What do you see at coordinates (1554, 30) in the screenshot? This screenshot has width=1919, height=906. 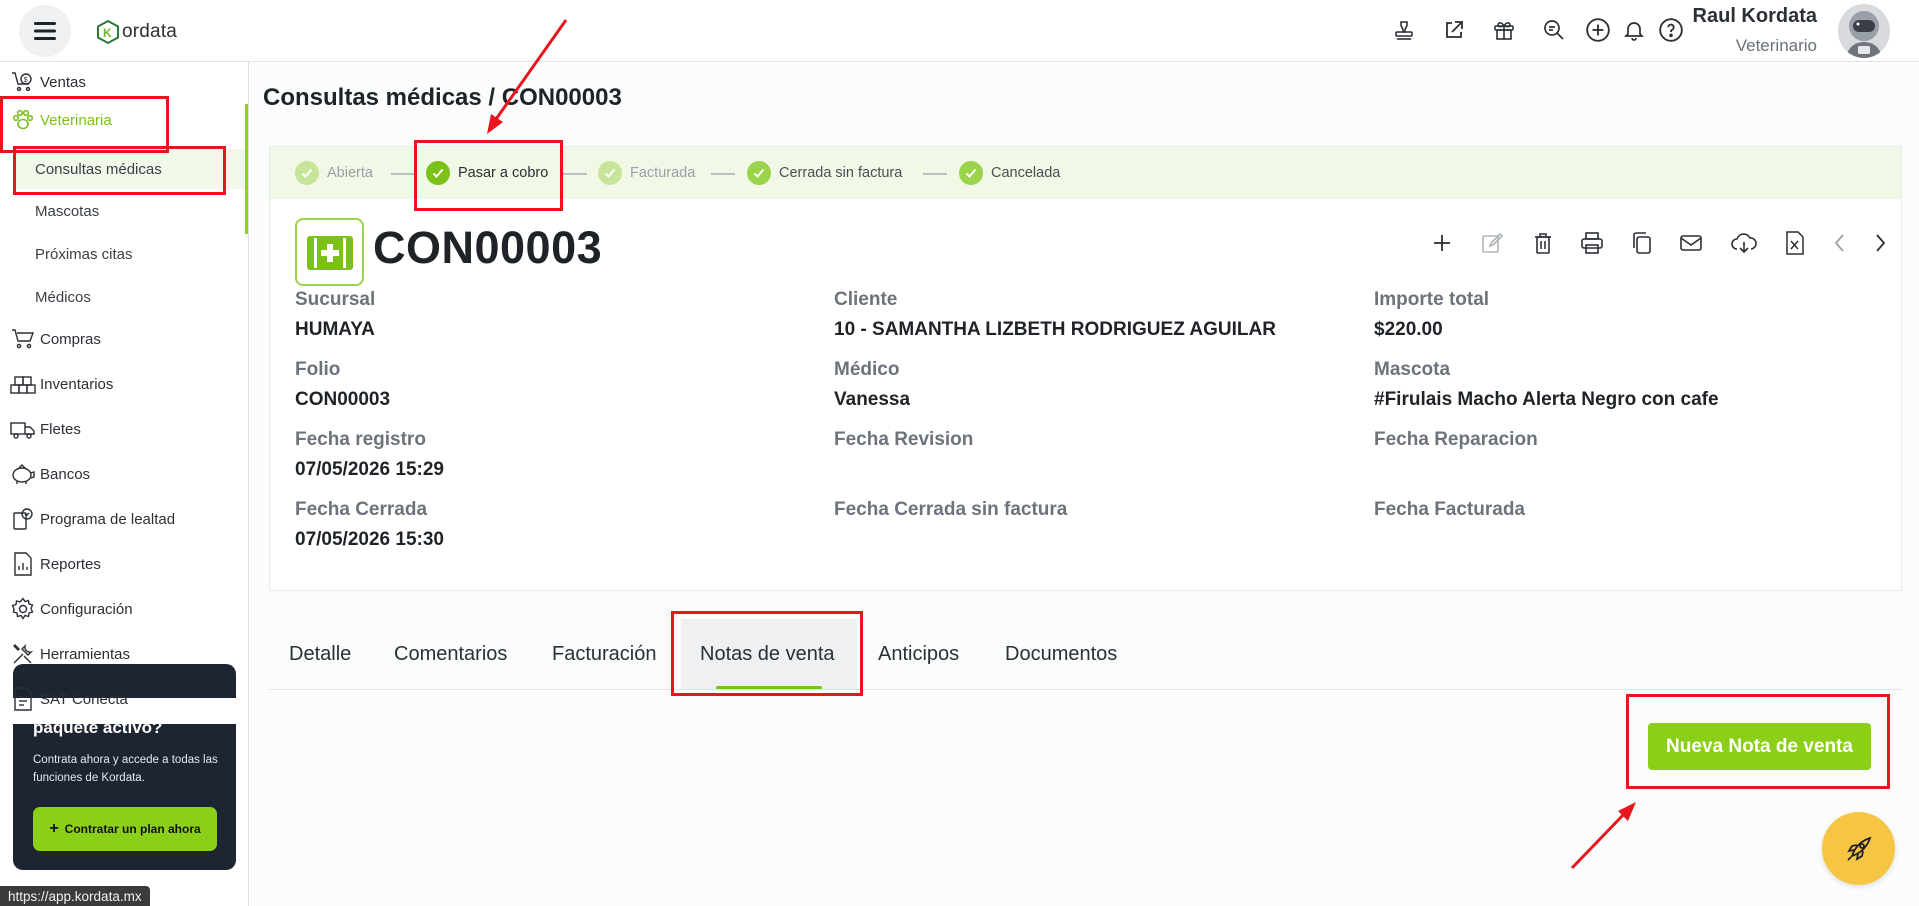 I see `search-zoom-button` at bounding box center [1554, 30].